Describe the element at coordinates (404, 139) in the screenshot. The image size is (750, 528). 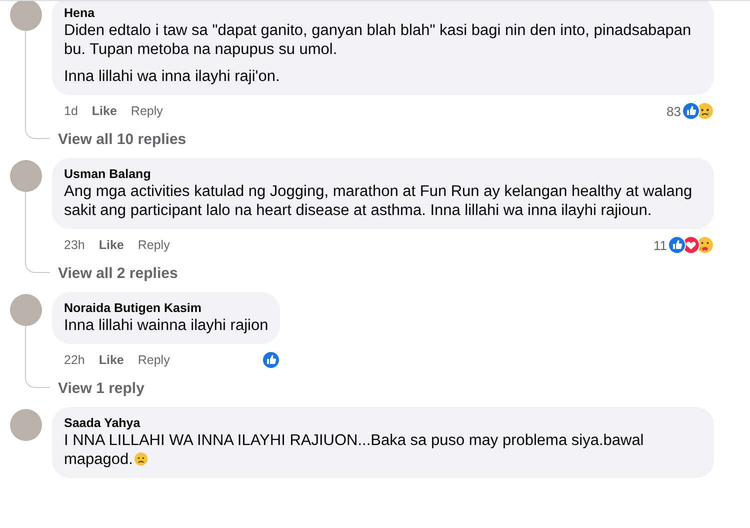
I see `view-replies-link: View all 10 replies` at that location.